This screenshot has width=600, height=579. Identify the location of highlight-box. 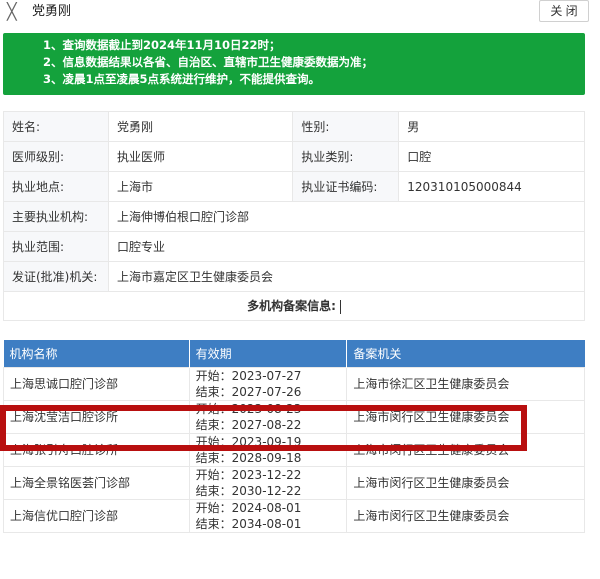
(263, 428).